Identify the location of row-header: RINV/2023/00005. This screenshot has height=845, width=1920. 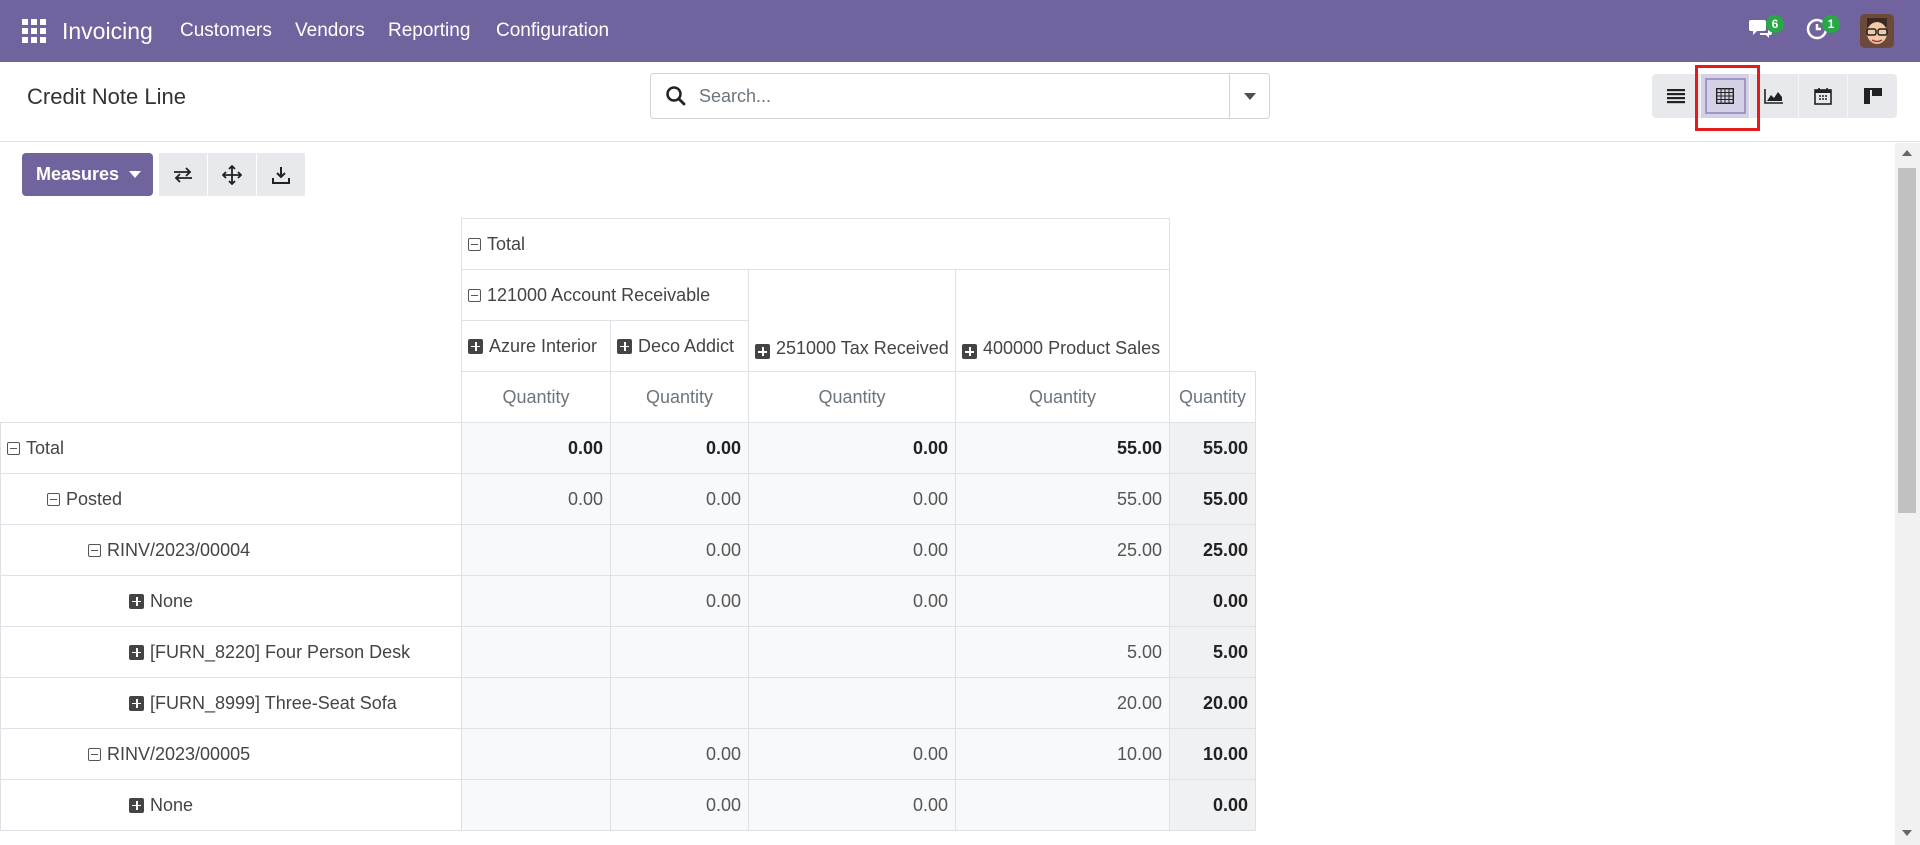
(231, 754).